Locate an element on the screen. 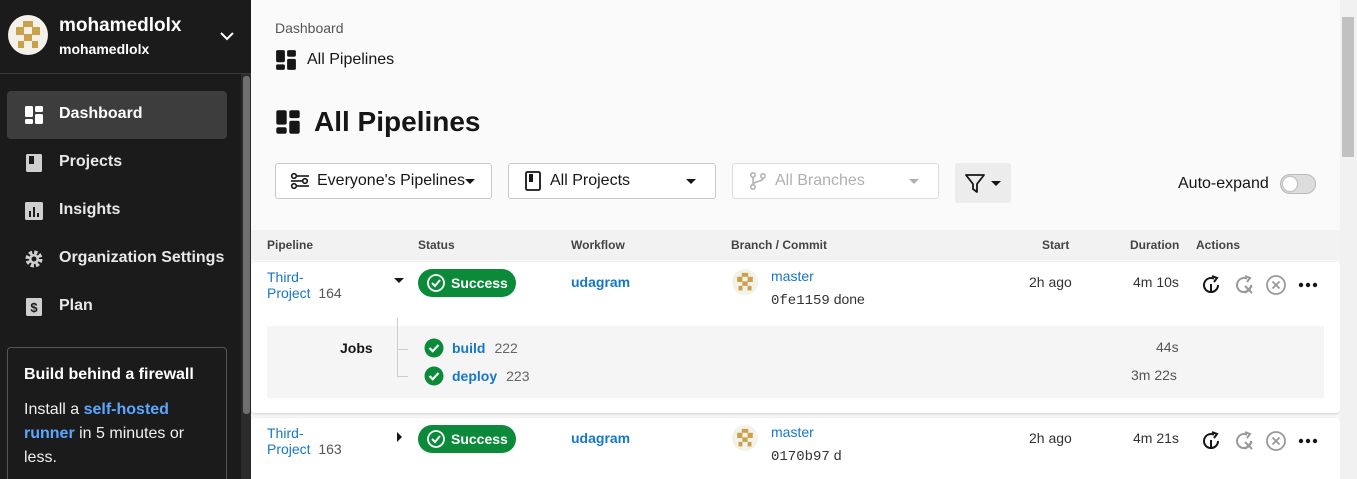 The height and width of the screenshot is (479, 1357). auto-expand-label: Auto-expand is located at coordinates (1223, 183).